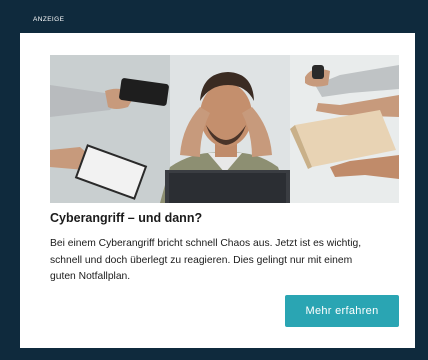  Describe the element at coordinates (342, 311) in the screenshot. I see `learn-more-button: Mehr erfahren` at that location.